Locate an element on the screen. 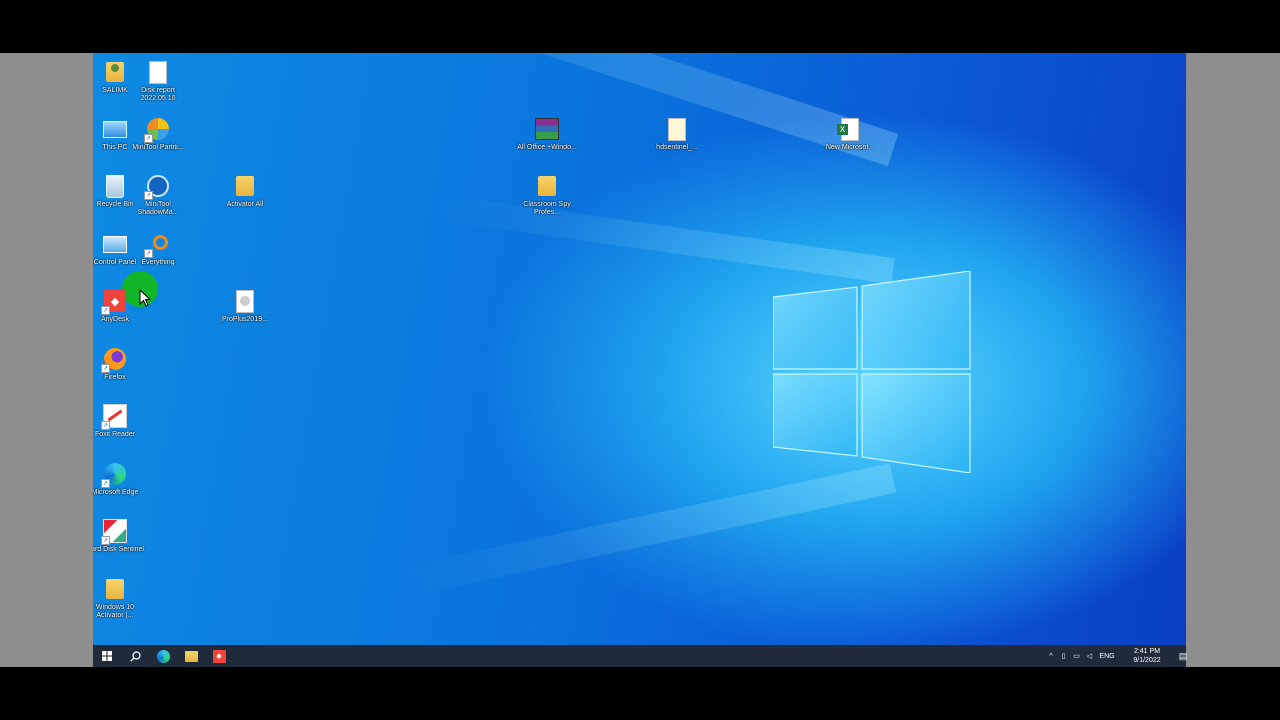  icon-label: Microsoft Edge is located at coordinates (116, 492).